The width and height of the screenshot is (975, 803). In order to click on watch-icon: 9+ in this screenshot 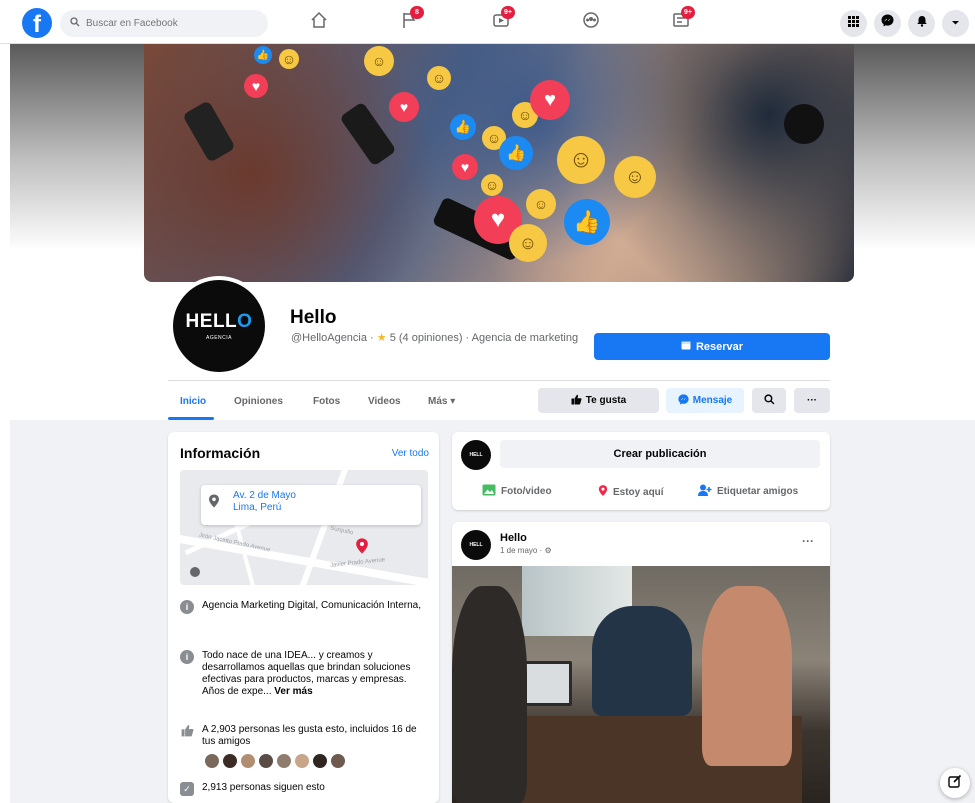, I will do `click(502, 19)`.